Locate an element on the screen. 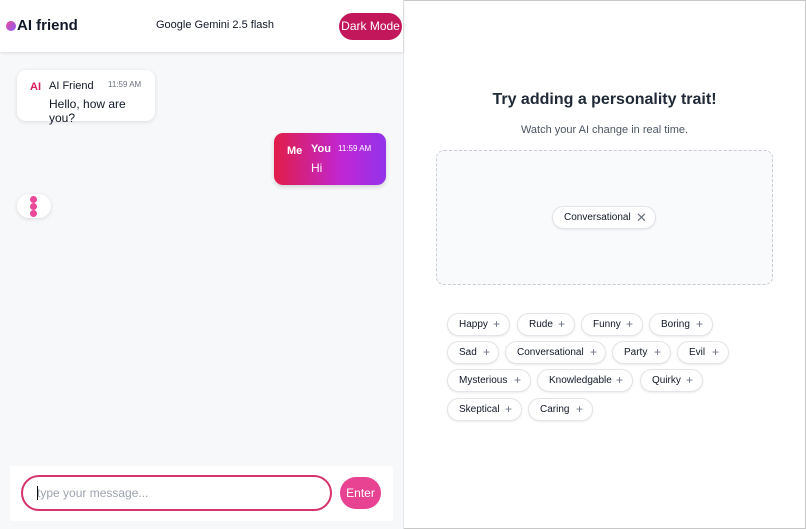 This screenshot has height=529, width=806. user-message: Me You 11:59 AM Hi is located at coordinates (330, 159).